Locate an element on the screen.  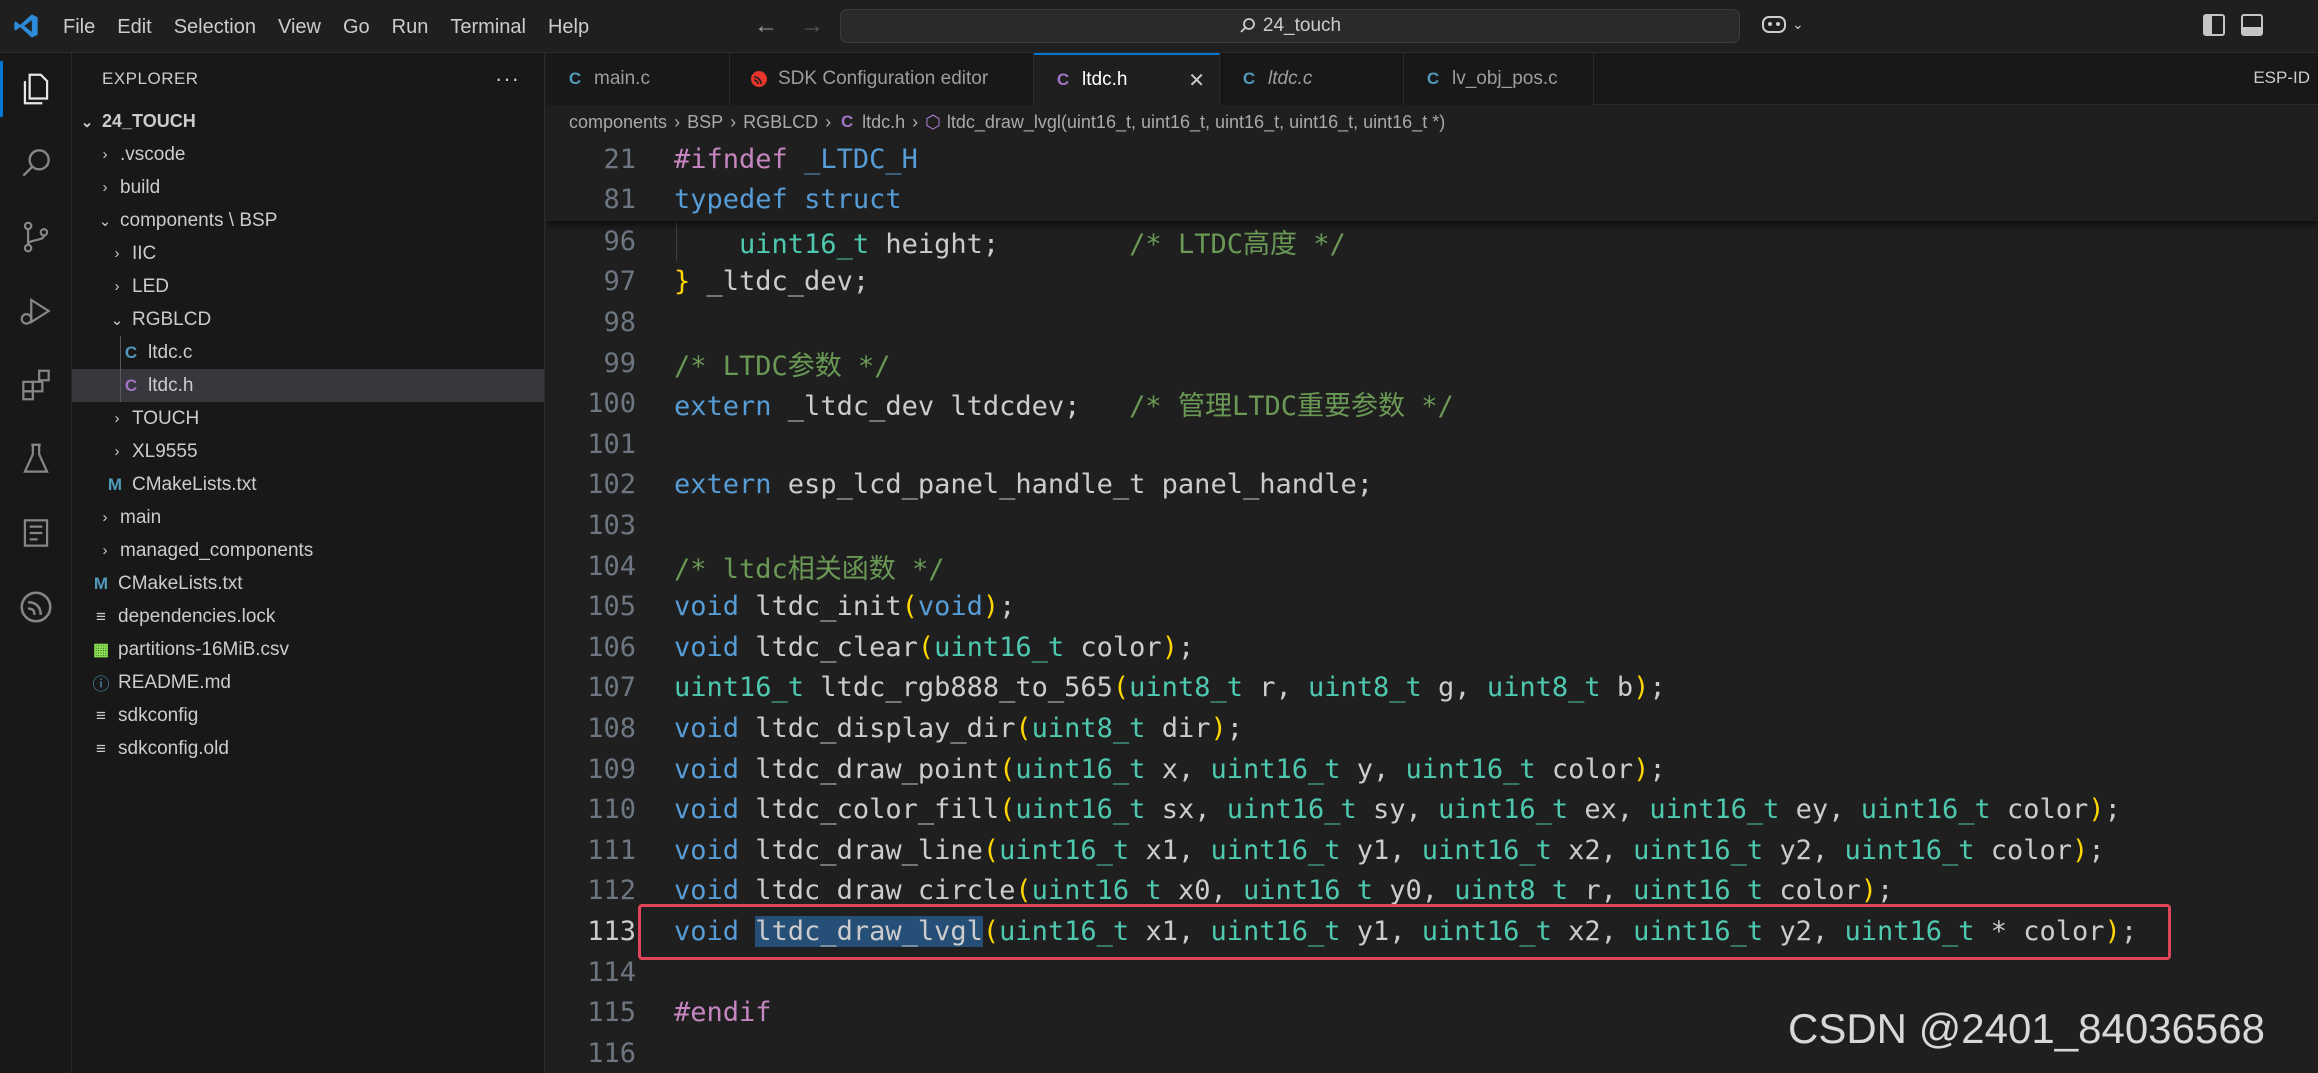
menu-view: View is located at coordinates (299, 27).